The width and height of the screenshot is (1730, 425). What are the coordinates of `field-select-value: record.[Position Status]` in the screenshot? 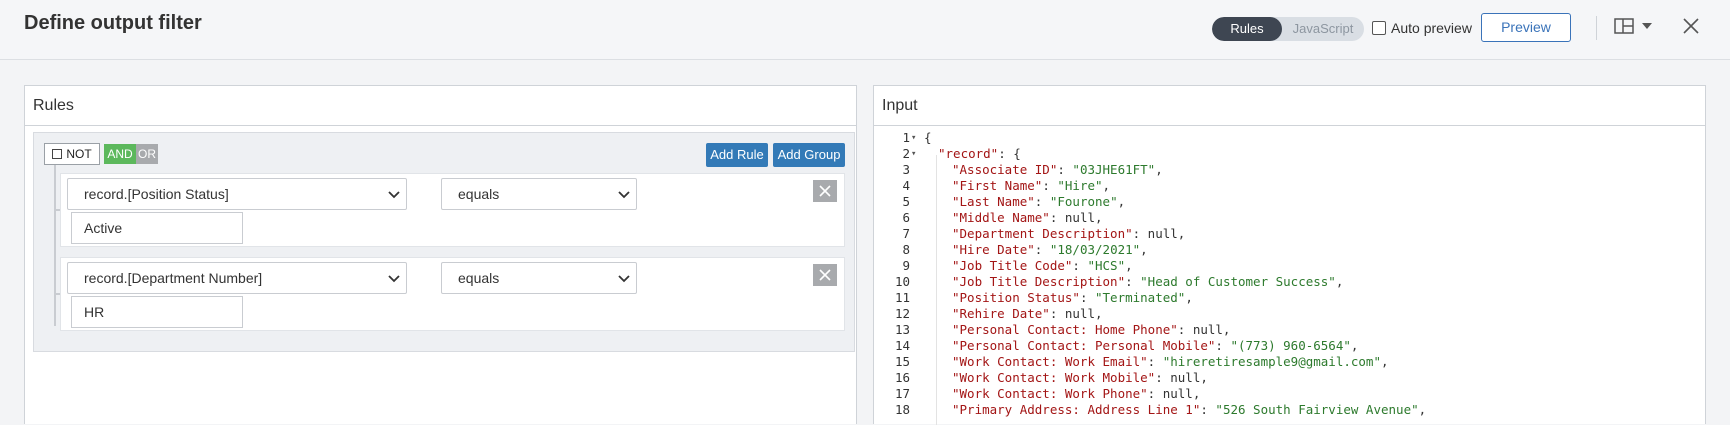 It's located at (156, 194).